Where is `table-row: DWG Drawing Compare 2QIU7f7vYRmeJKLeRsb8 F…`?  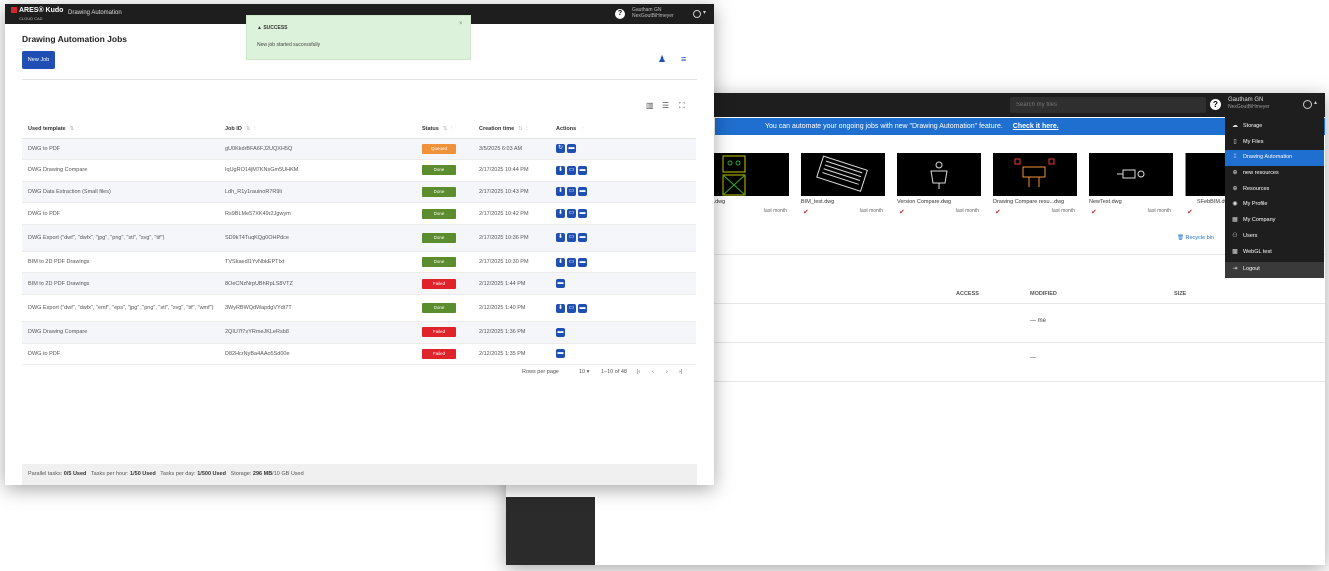
table-row: DWG Drawing Compare 2QIU7f7vYRmeJKLeRsb8 F… is located at coordinates (359, 332).